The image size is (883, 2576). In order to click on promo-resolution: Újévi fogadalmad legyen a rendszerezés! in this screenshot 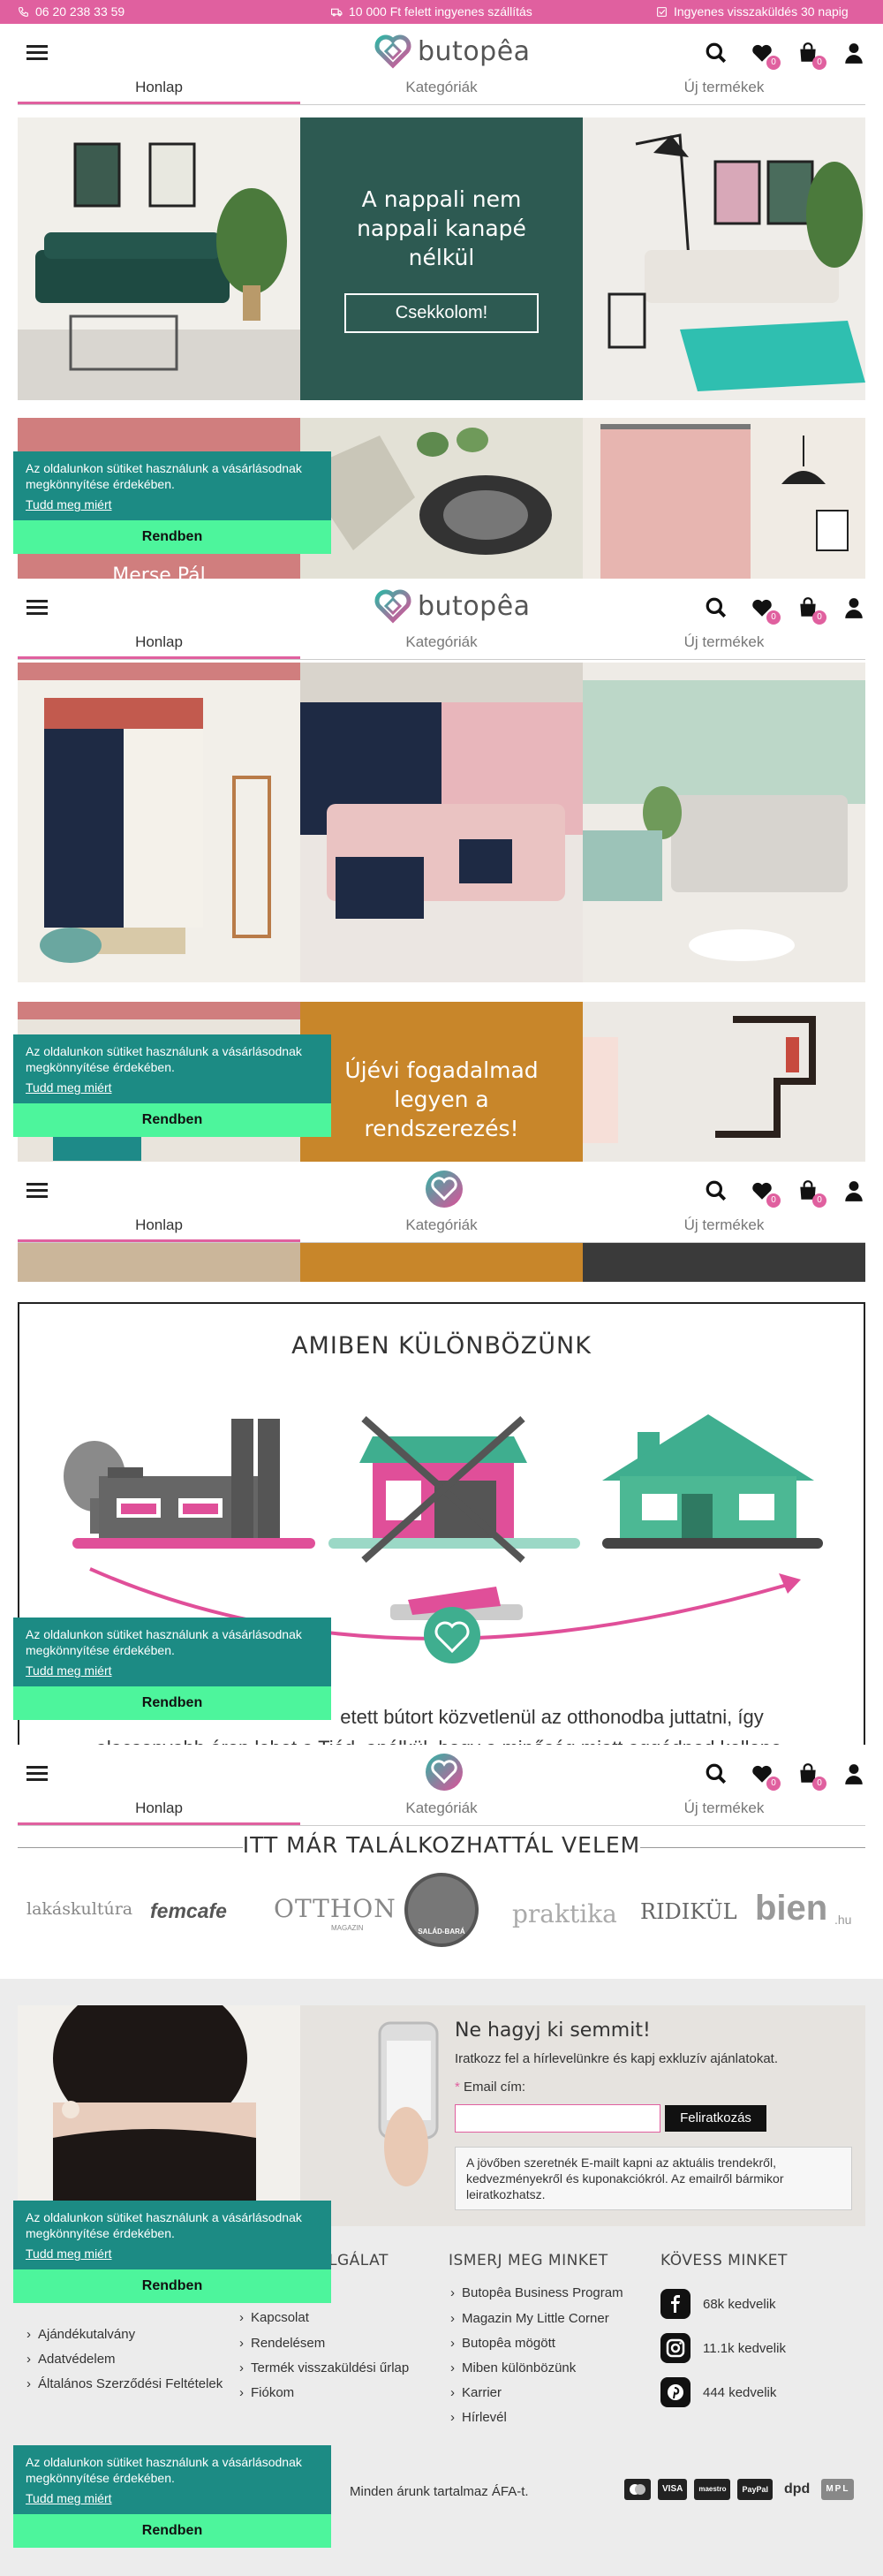, I will do `click(441, 1082)`.